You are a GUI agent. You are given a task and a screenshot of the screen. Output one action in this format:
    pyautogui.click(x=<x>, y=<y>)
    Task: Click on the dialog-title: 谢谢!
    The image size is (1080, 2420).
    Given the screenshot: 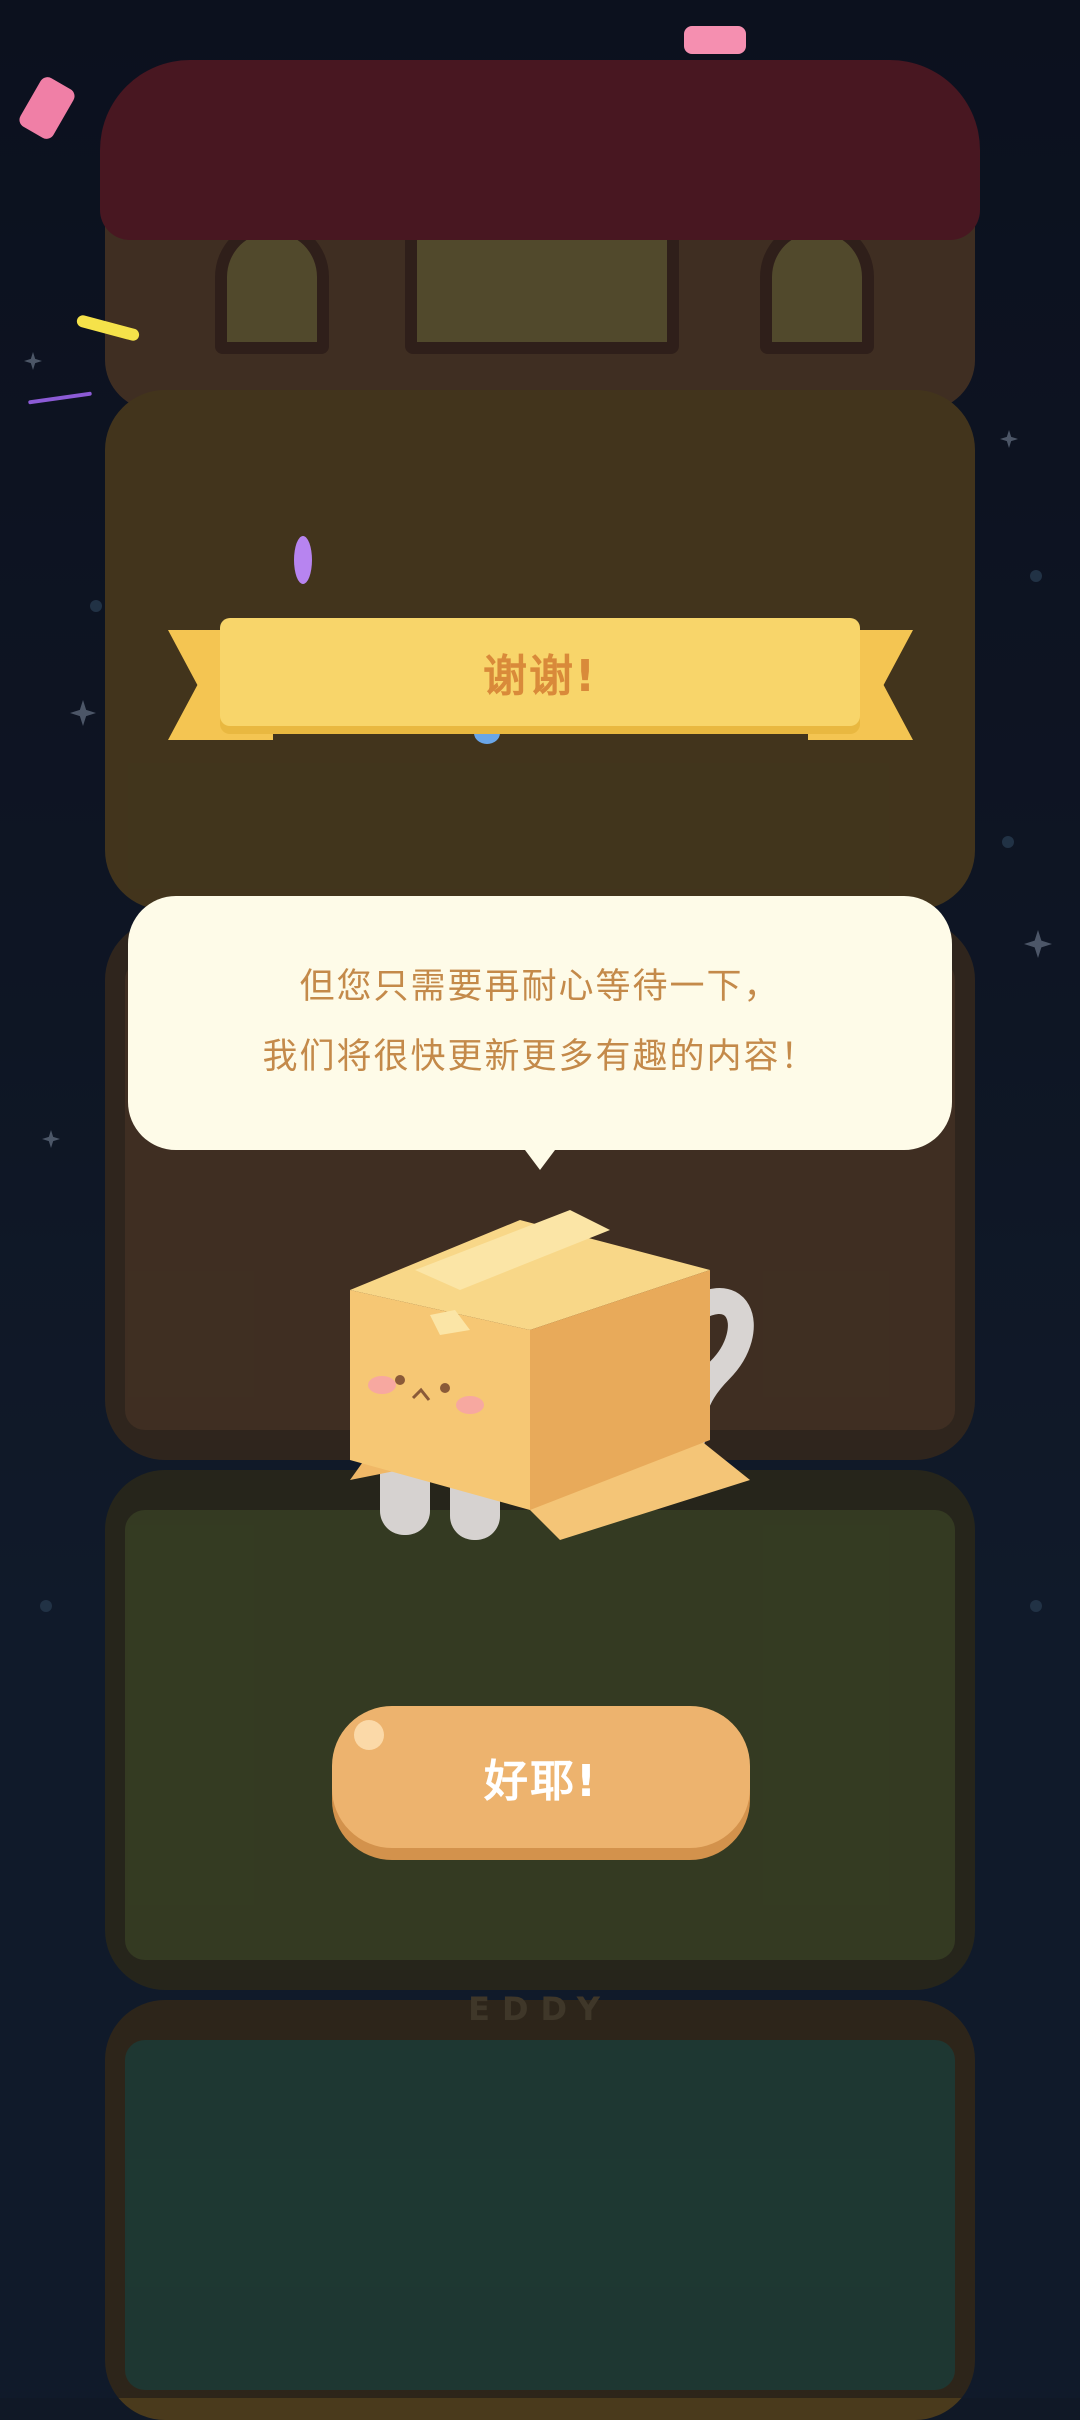 What is the action you would take?
    pyautogui.click(x=540, y=676)
    